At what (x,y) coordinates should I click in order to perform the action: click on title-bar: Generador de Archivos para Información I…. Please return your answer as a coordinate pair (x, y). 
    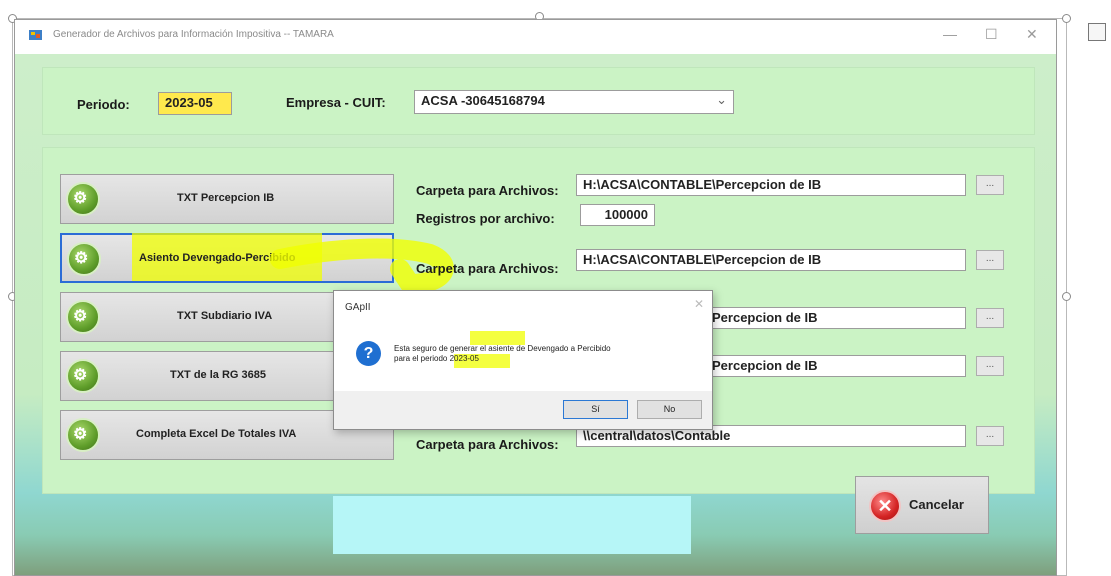
    Looking at the image, I should click on (535, 37).